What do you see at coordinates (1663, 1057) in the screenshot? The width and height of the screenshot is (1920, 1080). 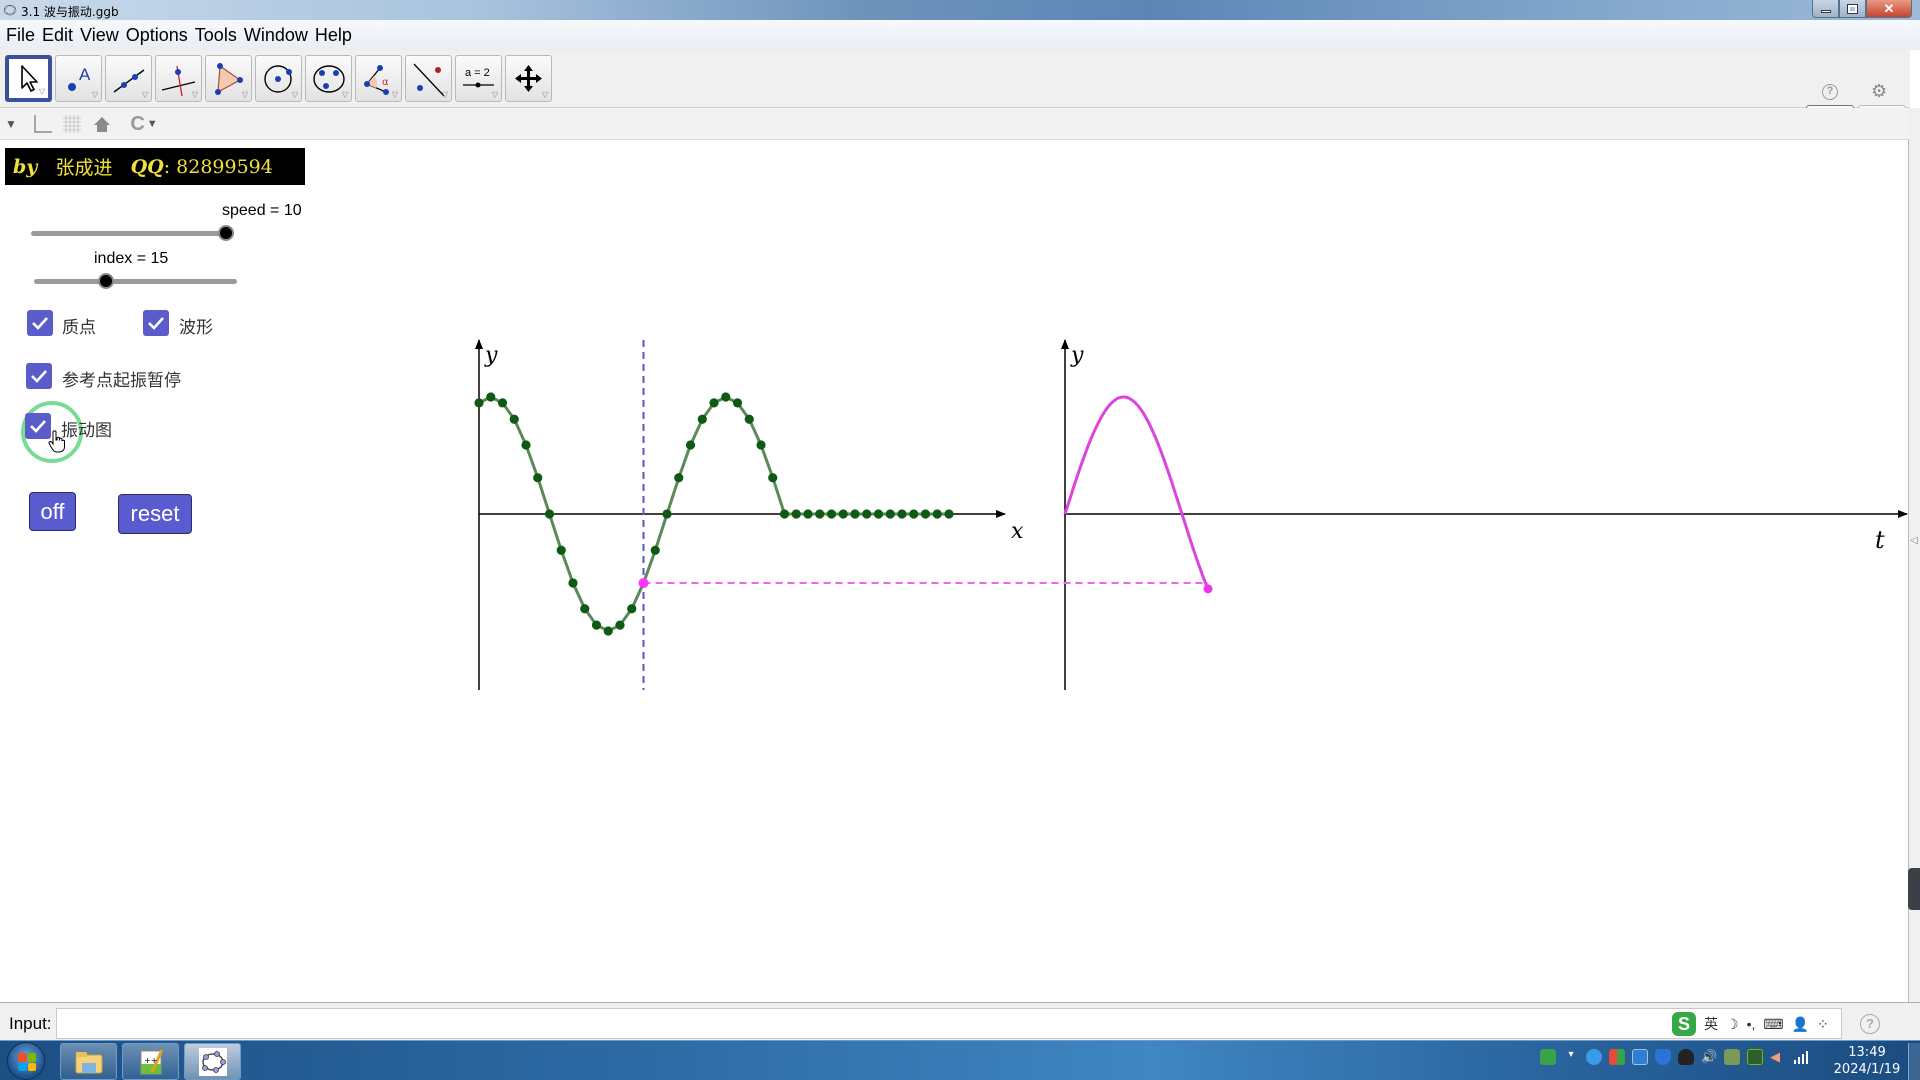 I see `security-shield-icon` at bounding box center [1663, 1057].